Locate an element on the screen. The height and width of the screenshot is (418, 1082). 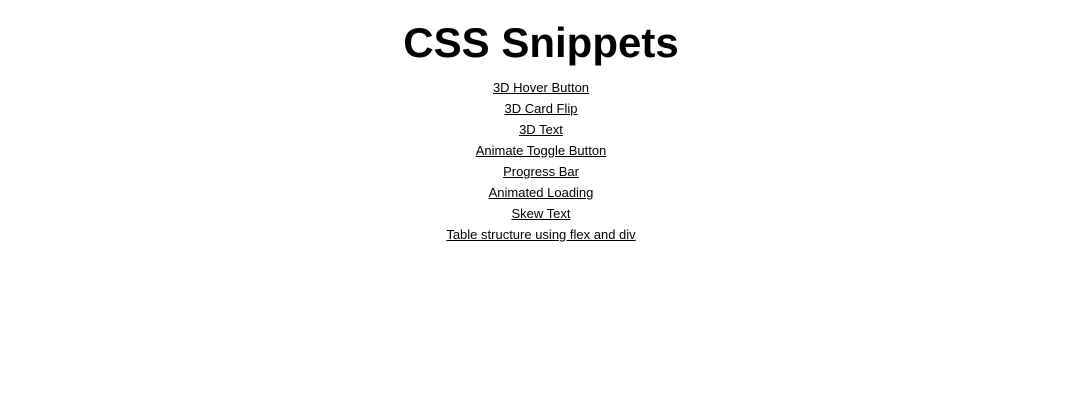
list-item: 3D Card Flip is located at coordinates (541, 108).